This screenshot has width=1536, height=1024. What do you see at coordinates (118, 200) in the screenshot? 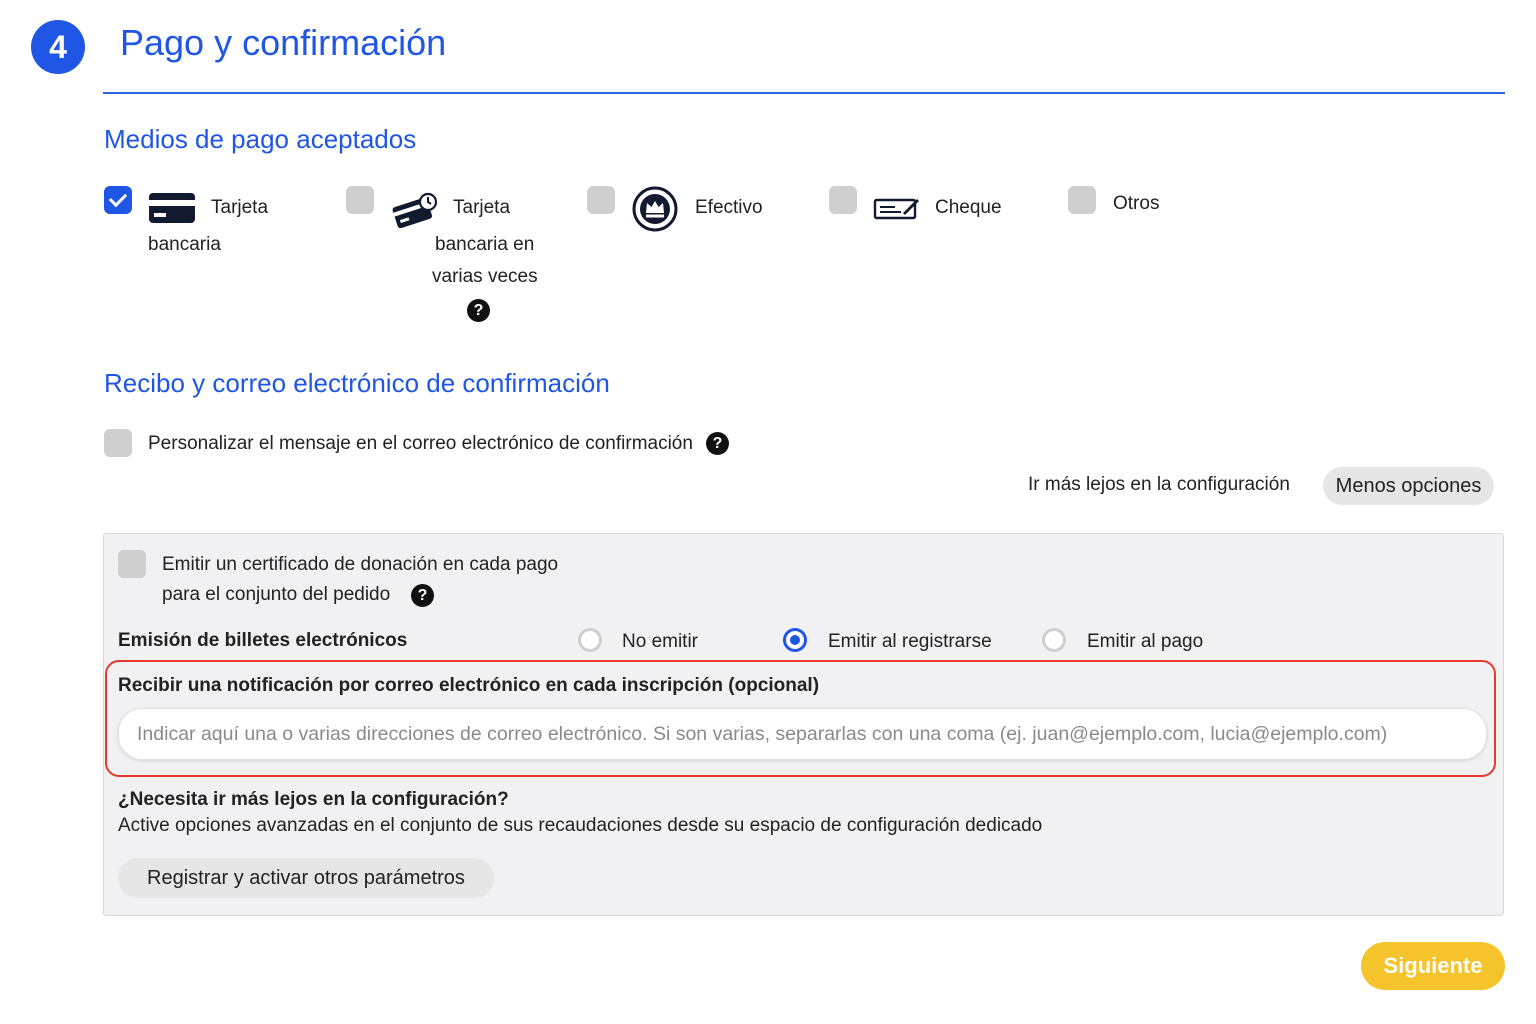
I see `checkbox-card` at bounding box center [118, 200].